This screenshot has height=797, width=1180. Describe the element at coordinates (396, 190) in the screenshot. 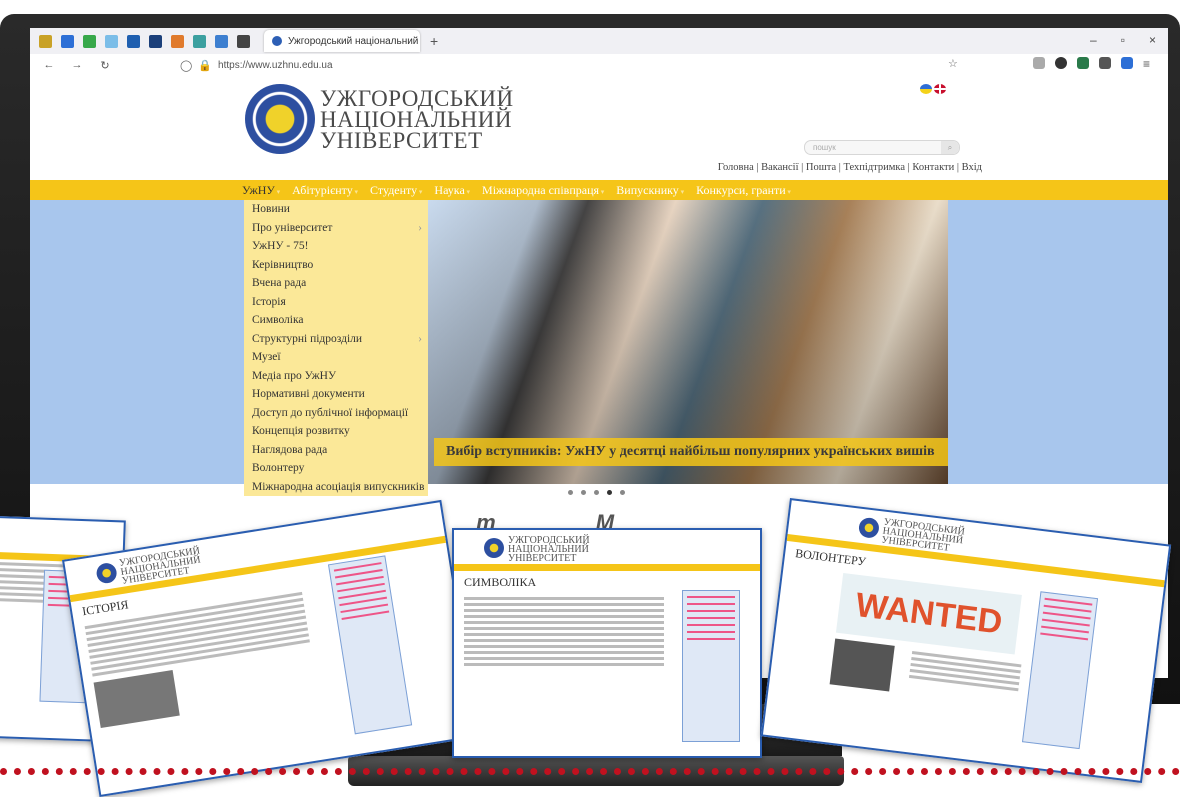

I see `menu-item-students: Студенту` at that location.